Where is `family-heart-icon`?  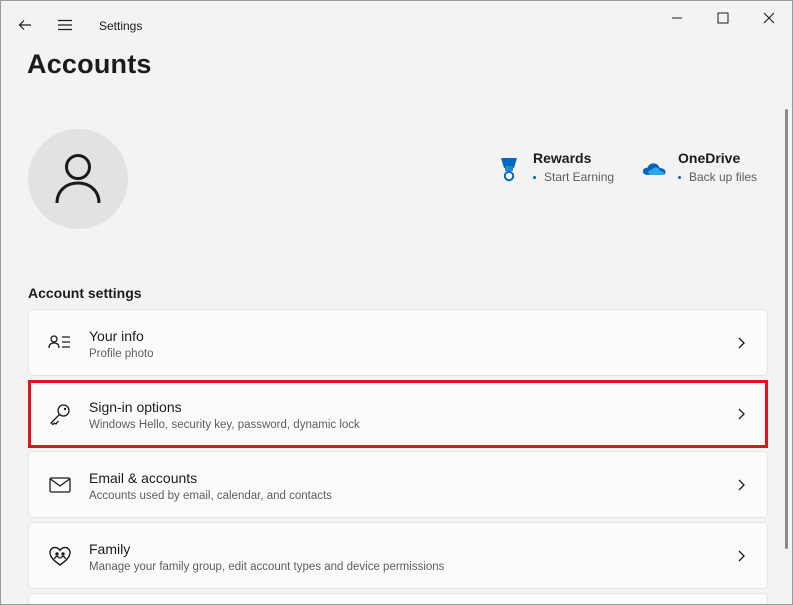 family-heart-icon is located at coordinates (60, 556).